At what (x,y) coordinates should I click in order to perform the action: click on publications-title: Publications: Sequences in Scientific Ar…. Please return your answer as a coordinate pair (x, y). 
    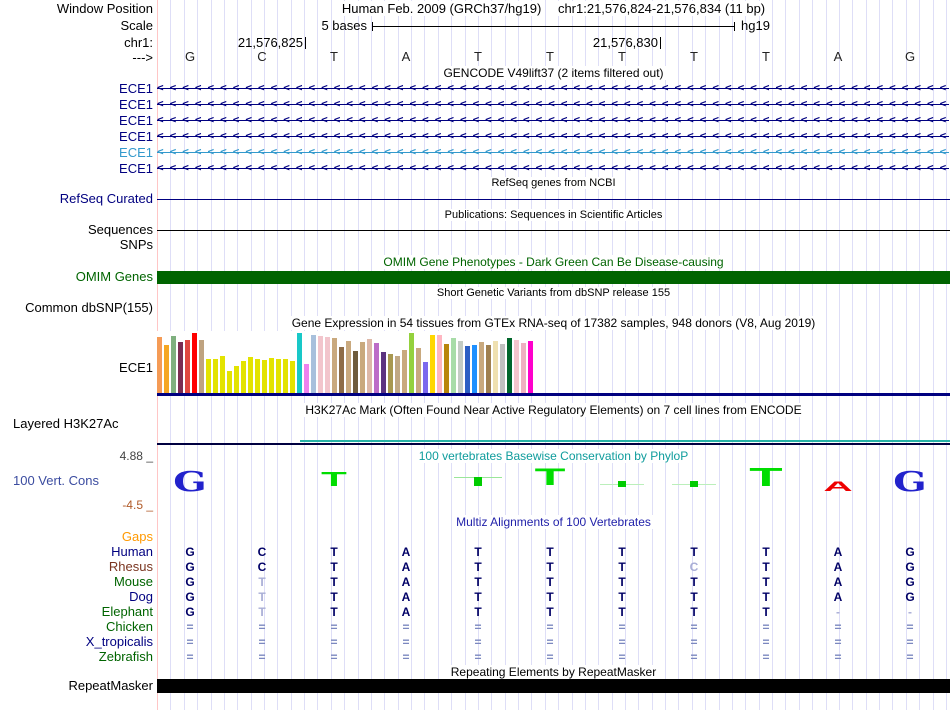
    Looking at the image, I should click on (553, 215).